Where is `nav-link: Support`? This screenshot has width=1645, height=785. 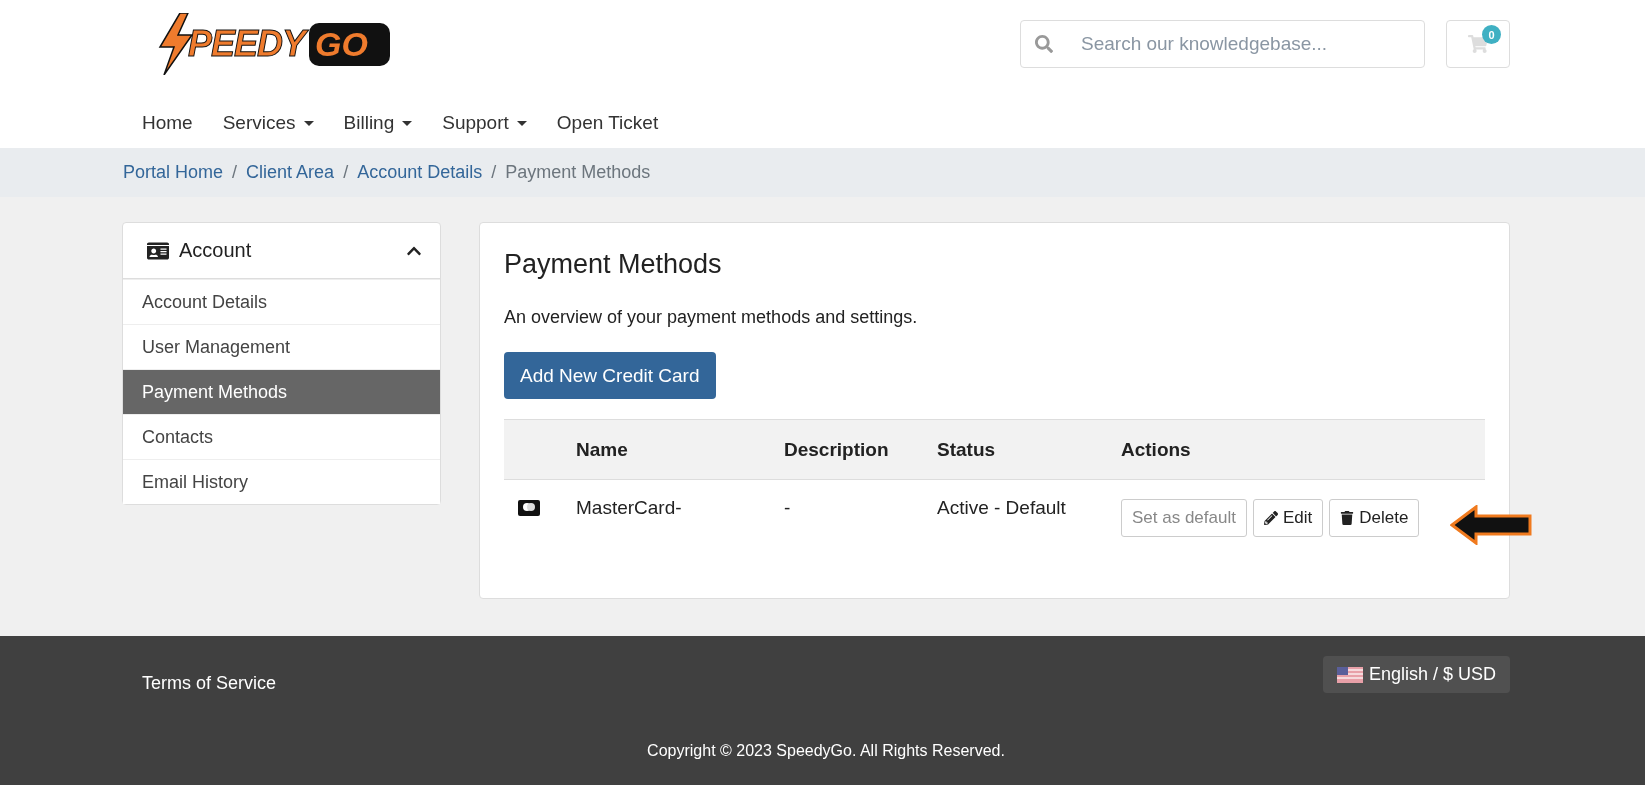
nav-link: Support is located at coordinates (484, 123).